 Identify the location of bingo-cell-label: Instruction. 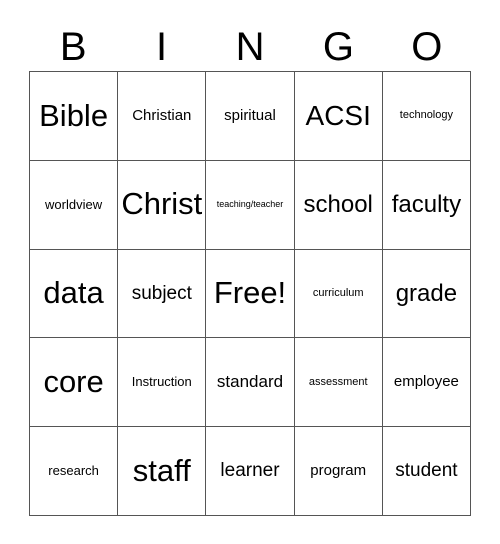
(161, 382).